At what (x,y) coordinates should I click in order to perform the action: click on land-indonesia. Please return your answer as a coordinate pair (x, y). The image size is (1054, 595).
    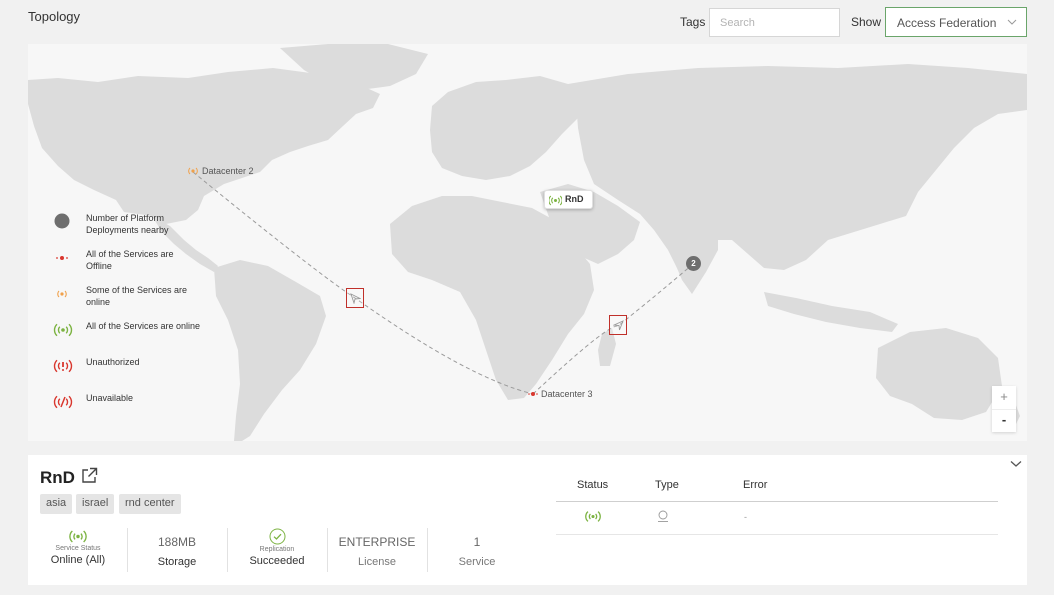
    Looking at the image, I should click on (831, 312).